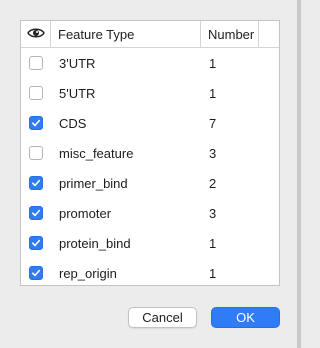  What do you see at coordinates (150, 63) in the screenshot?
I see `table-row: 3'UTR 1` at bounding box center [150, 63].